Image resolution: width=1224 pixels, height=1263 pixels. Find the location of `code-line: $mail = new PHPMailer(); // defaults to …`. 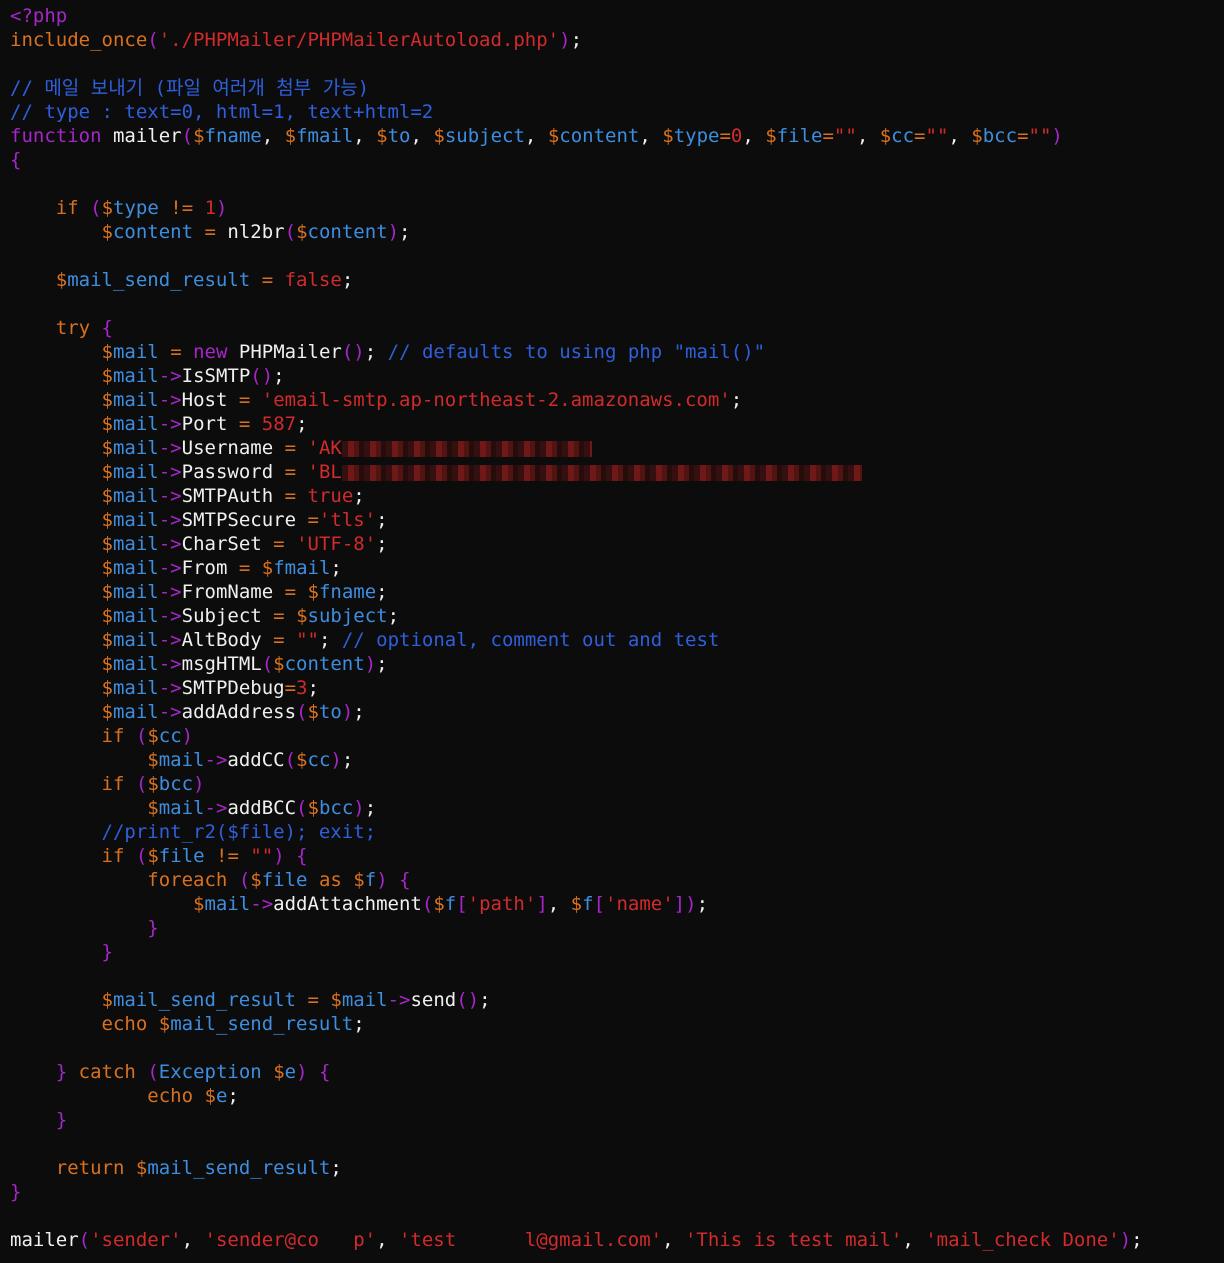

code-line: $mail = new PHPMailer(); // defaults to … is located at coordinates (433, 352).